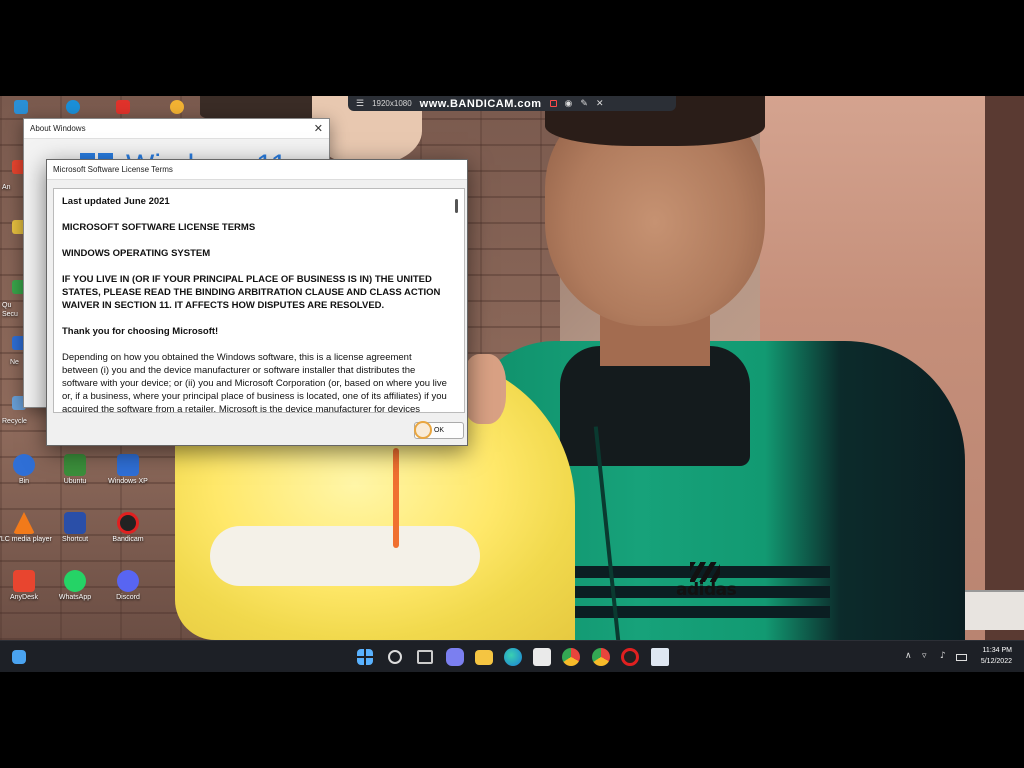  What do you see at coordinates (392, 103) in the screenshot?
I see `bandicam-resolution: 1920x1080` at bounding box center [392, 103].